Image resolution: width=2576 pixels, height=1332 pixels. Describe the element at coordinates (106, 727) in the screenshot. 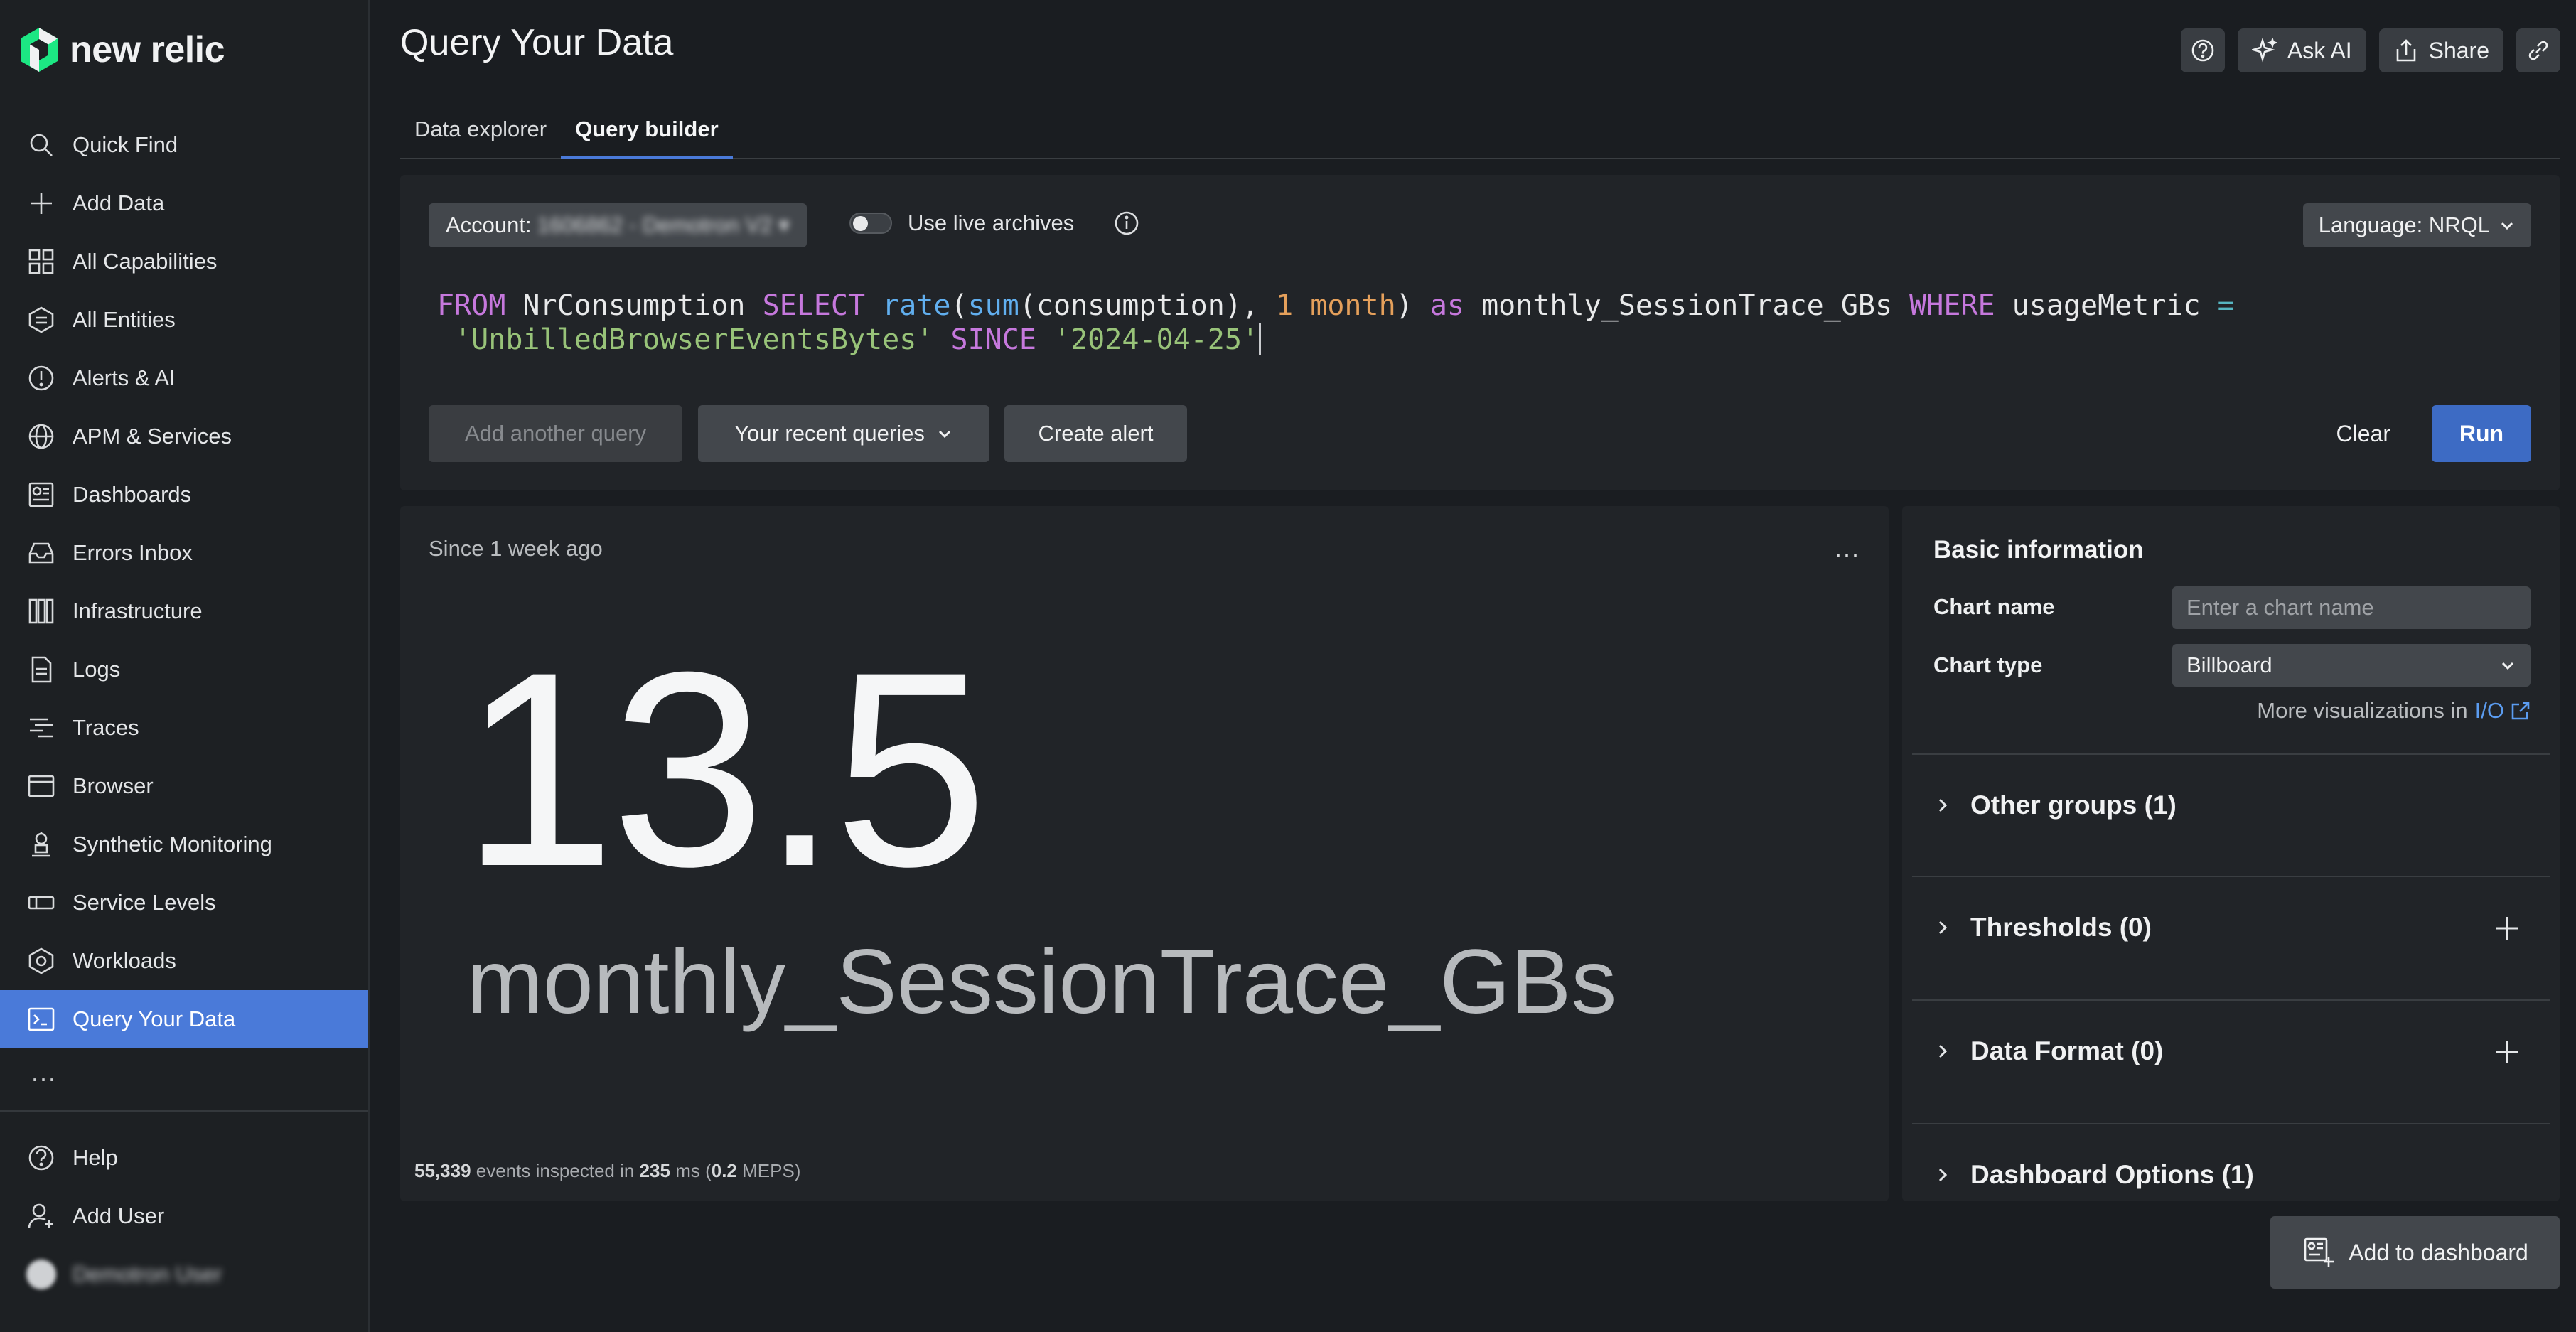

I see `sidebar-item-label: Traces` at that location.